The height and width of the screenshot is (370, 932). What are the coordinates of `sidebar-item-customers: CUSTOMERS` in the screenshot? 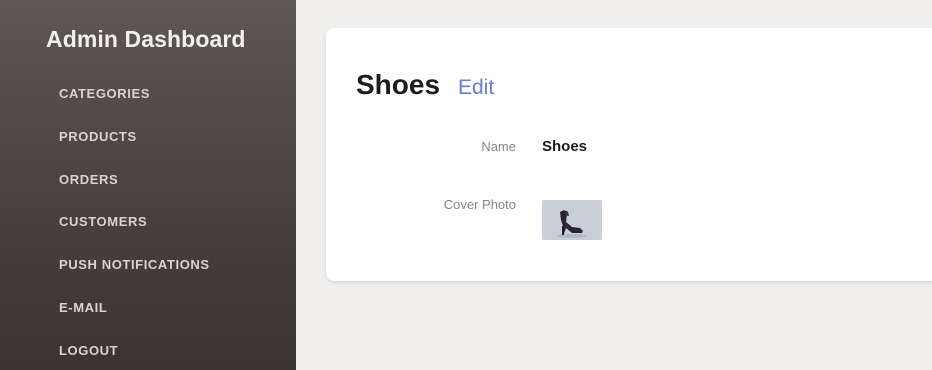 It's located at (134, 235).